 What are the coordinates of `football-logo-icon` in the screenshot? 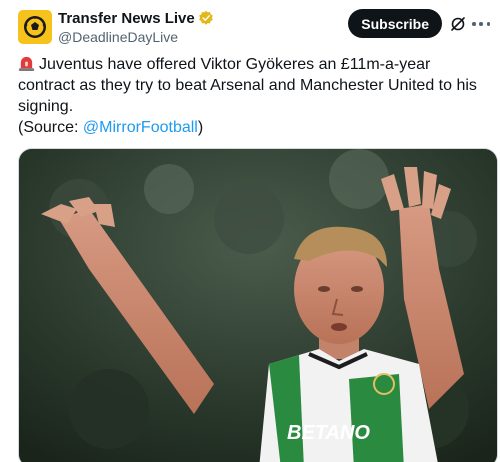 It's located at (35, 27).